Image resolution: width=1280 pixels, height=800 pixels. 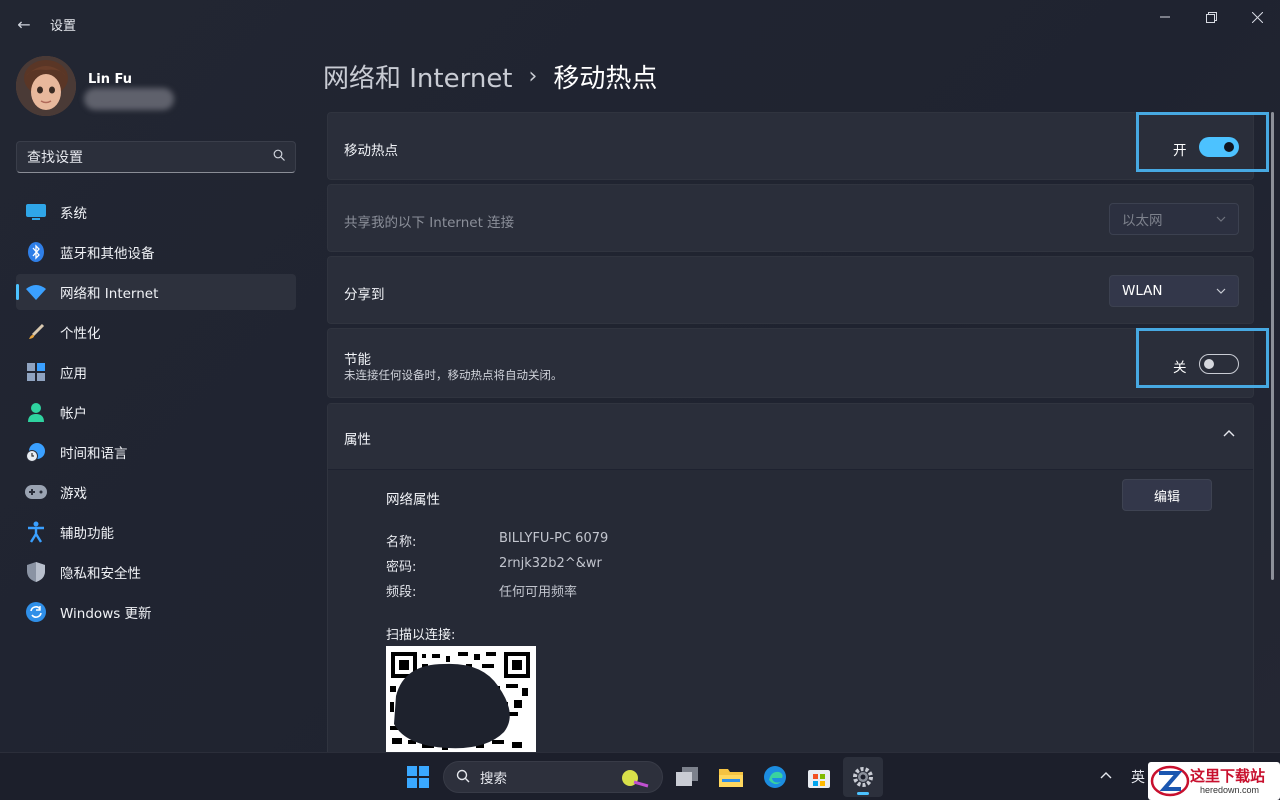 I want to click on property-value: 任何可用频率, so click(x=538, y=592).